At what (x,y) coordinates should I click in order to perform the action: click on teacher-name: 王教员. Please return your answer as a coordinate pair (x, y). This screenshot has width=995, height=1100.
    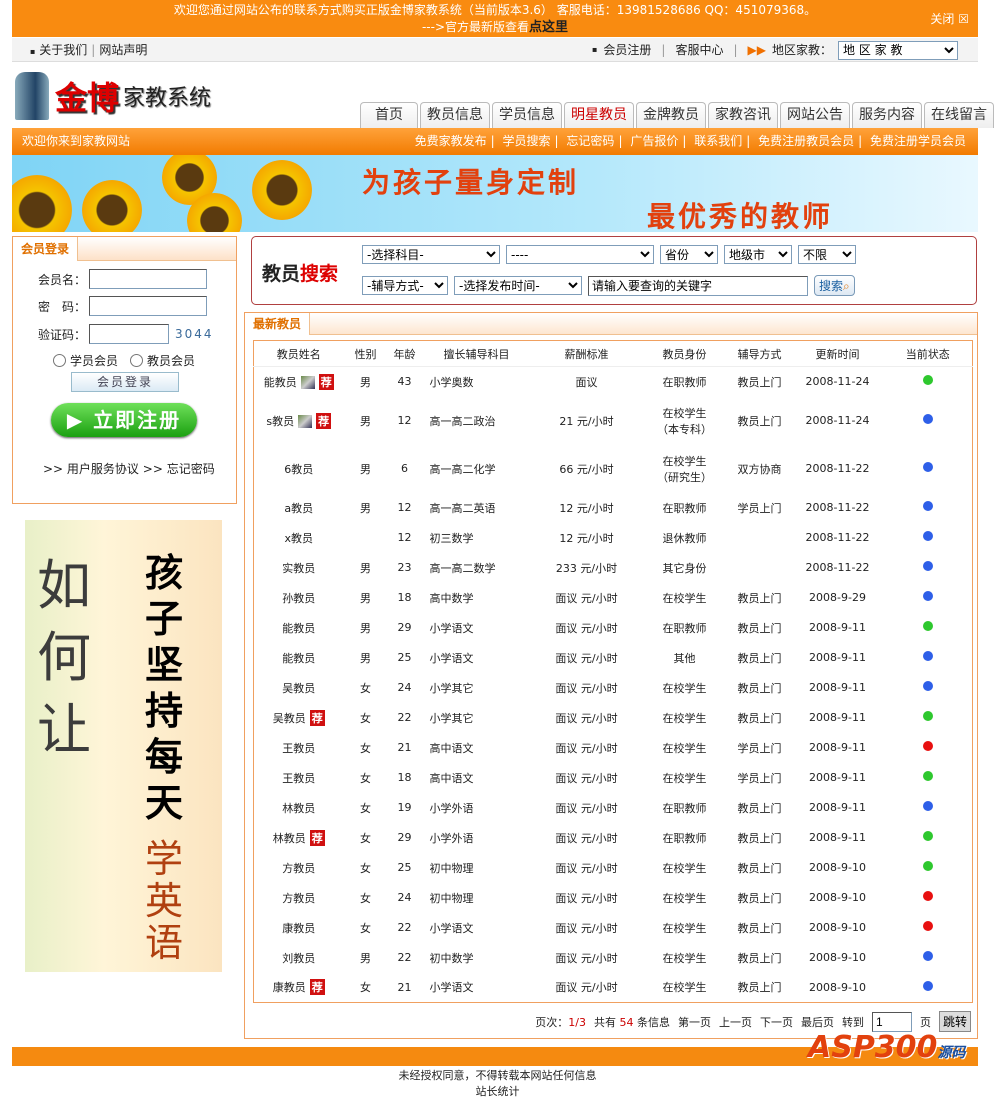
    Looking at the image, I should click on (299, 778).